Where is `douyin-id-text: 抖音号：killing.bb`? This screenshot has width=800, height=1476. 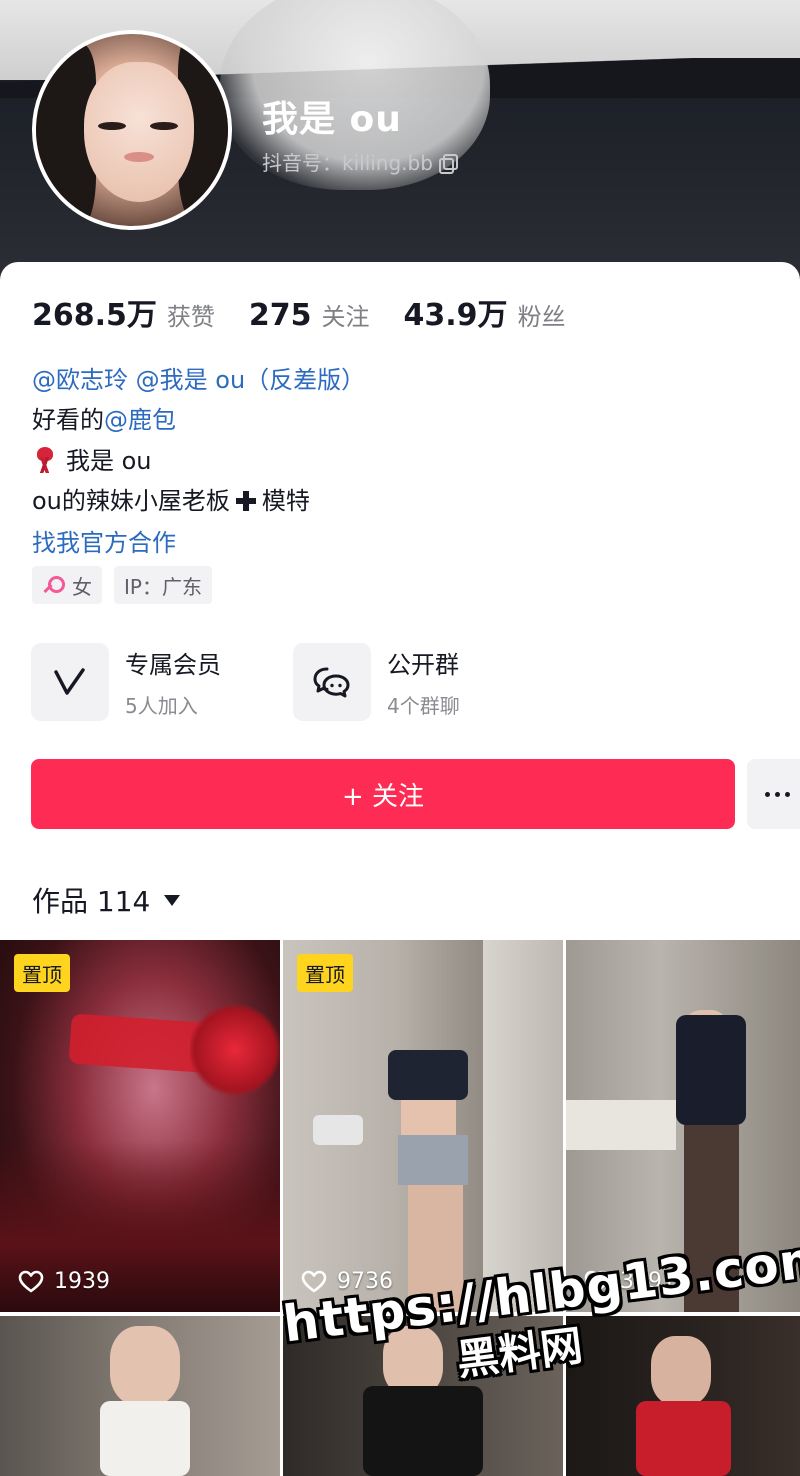
douyin-id-text: 抖音号：killing.bb is located at coordinates (347, 163).